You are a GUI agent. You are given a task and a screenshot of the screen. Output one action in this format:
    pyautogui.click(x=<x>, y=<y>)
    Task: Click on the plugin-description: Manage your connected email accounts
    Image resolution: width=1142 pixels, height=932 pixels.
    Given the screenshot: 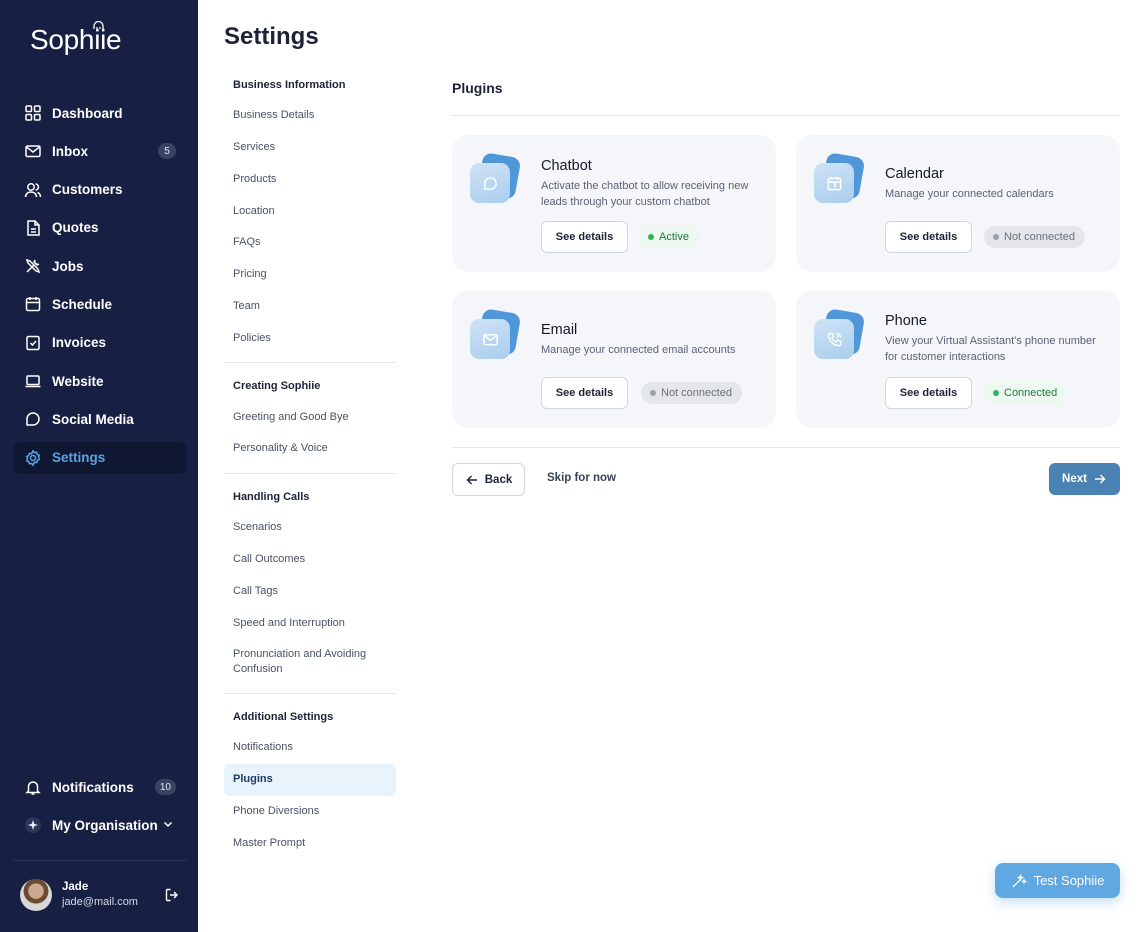 What is the action you would take?
    pyautogui.click(x=638, y=350)
    